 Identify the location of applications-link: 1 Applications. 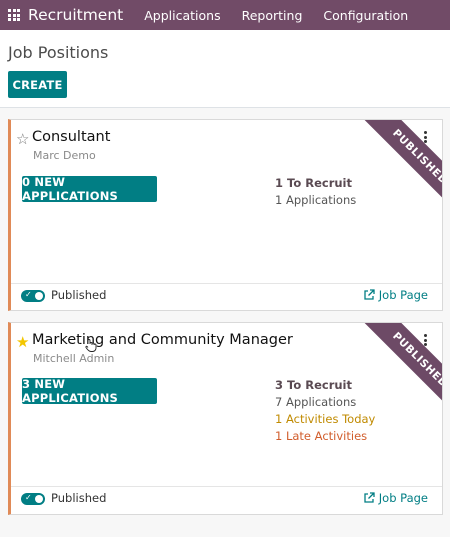
(315, 200).